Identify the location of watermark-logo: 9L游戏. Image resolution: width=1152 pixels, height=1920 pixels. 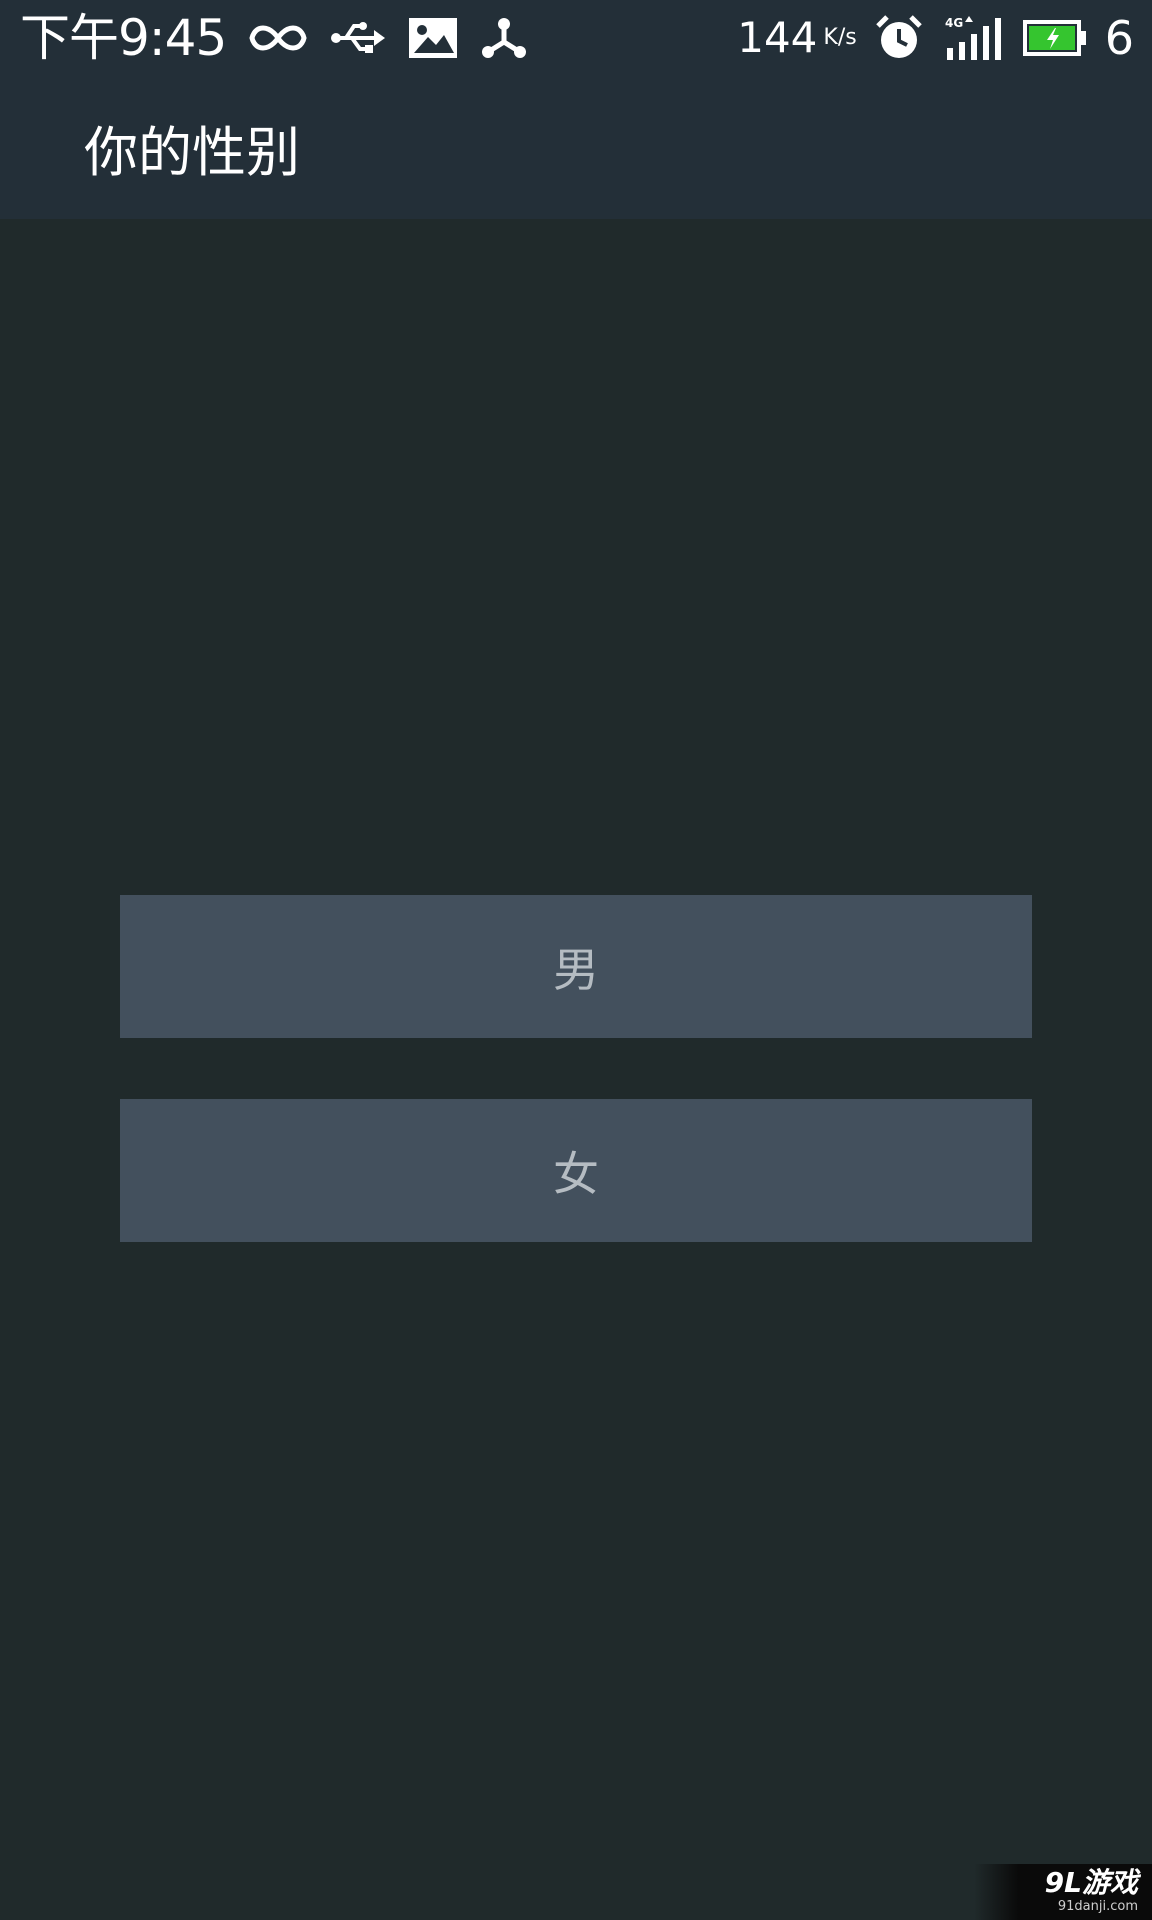
(1091, 1883).